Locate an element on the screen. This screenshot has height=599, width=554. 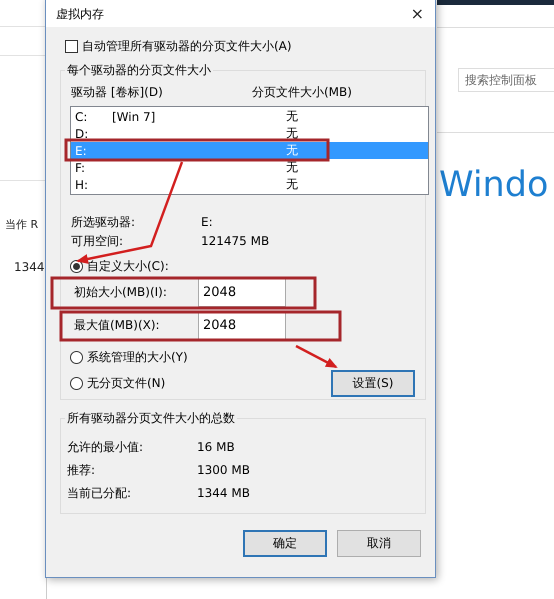
group-title: 所有驱动器分页文件大小的总数 is located at coordinates (151, 418).